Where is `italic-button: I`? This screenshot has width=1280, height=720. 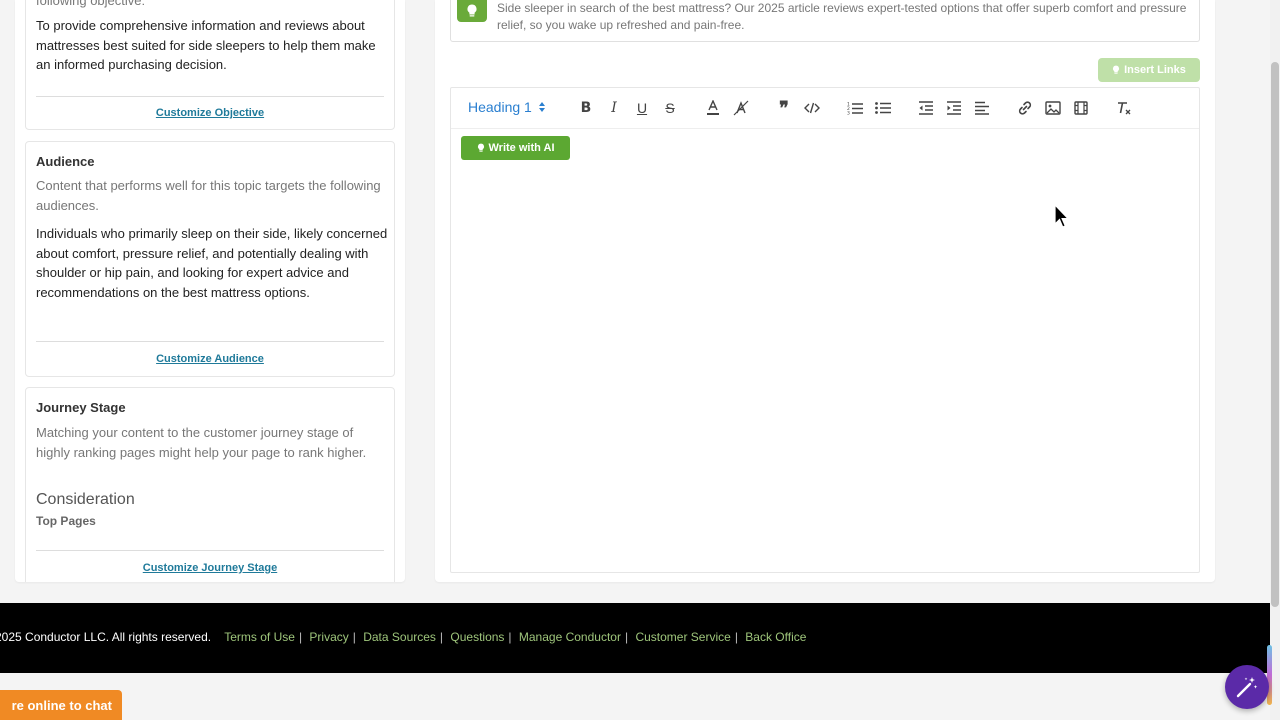
italic-button: I is located at coordinates (614, 108).